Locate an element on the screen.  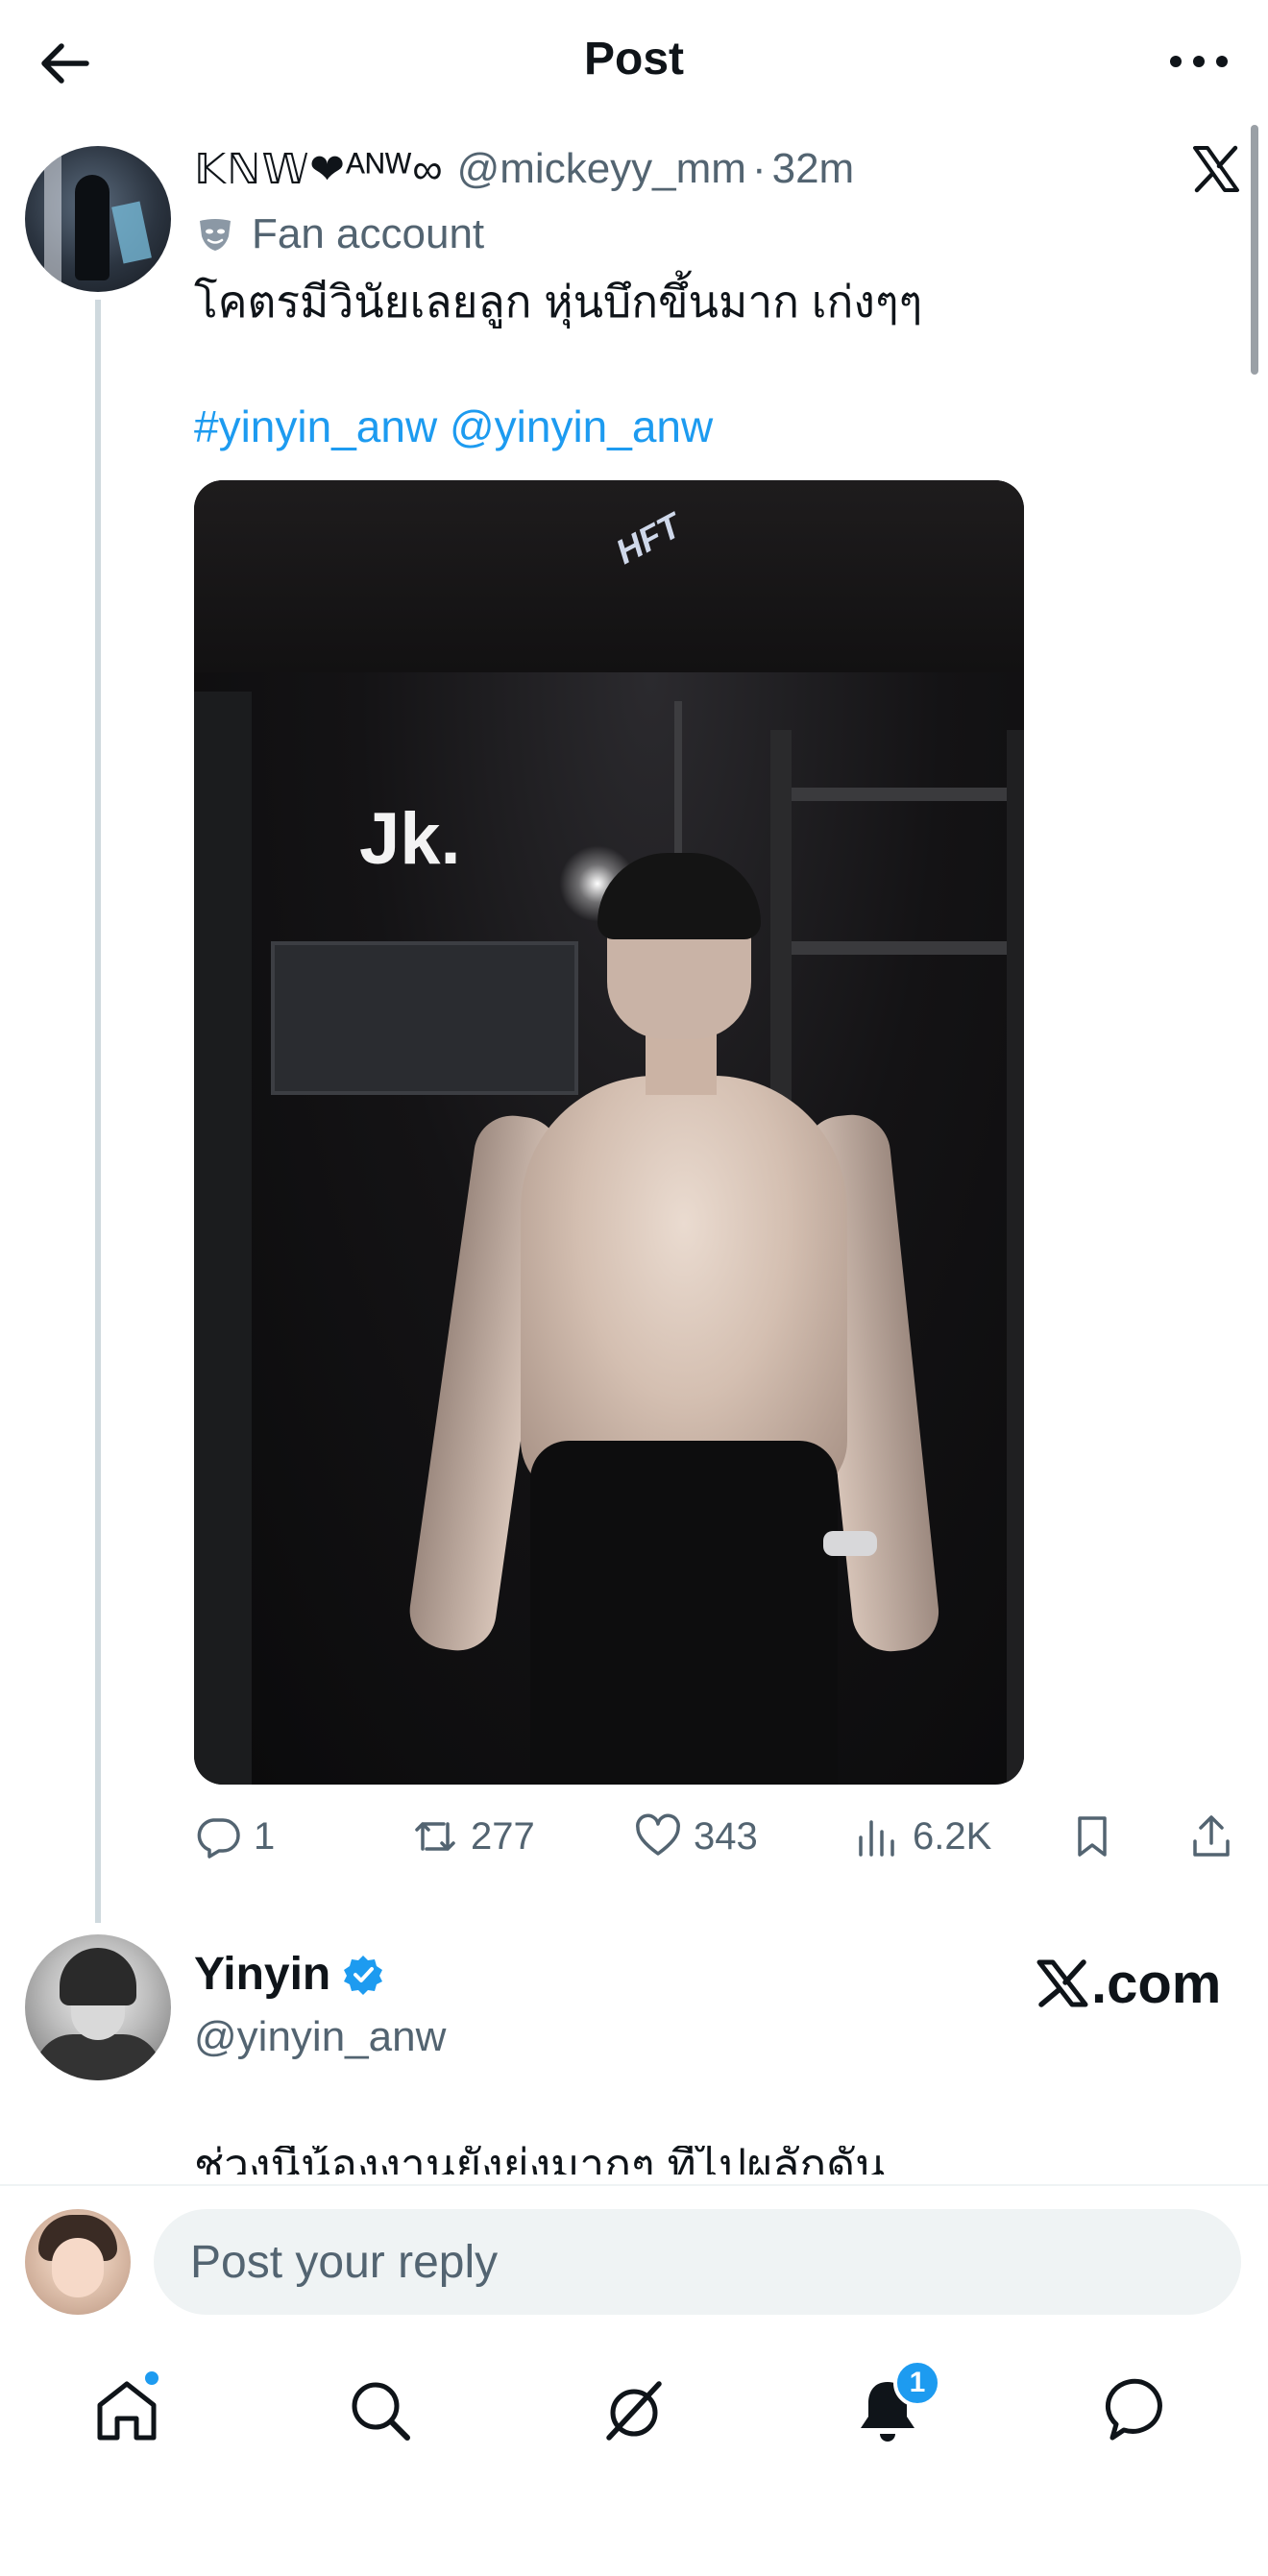
share-button is located at coordinates (1211, 1836).